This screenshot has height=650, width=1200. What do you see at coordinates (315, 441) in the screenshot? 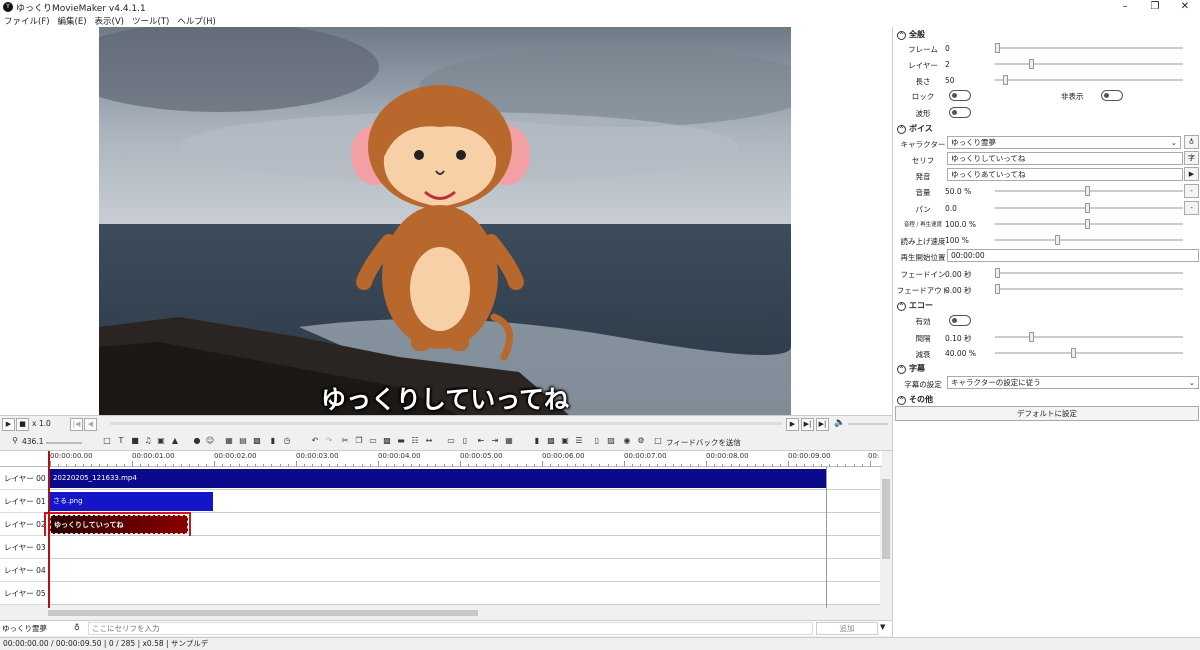
I see `undo-icon: ↶` at bounding box center [315, 441].